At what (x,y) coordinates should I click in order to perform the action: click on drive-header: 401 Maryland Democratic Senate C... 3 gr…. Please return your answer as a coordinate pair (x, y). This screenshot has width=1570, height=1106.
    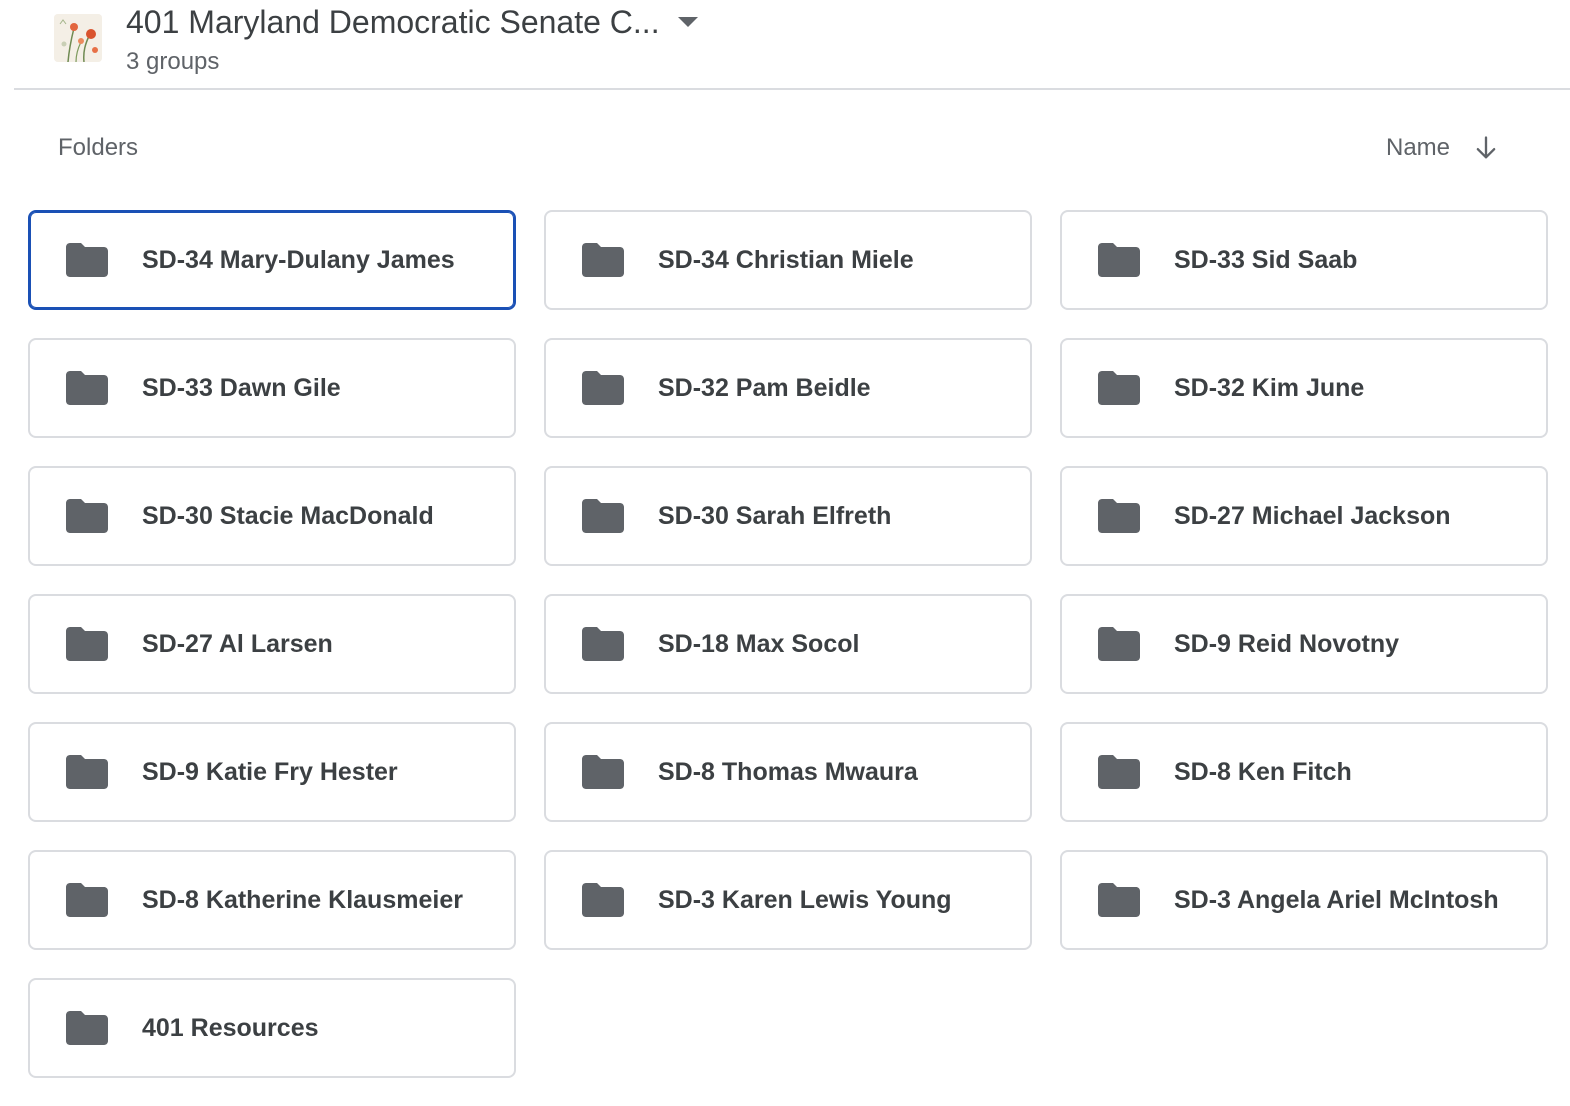
    Looking at the image, I should click on (792, 45).